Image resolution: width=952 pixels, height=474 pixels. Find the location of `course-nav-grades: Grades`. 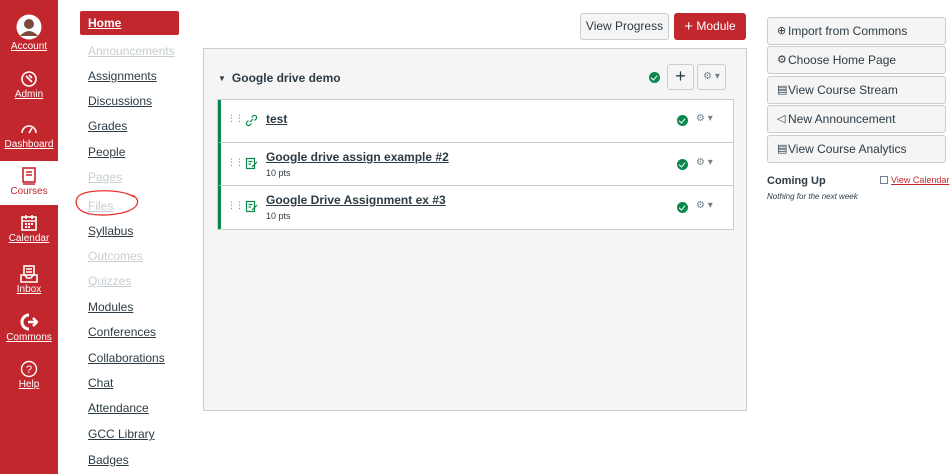

course-nav-grades: Grades is located at coordinates (129, 126).